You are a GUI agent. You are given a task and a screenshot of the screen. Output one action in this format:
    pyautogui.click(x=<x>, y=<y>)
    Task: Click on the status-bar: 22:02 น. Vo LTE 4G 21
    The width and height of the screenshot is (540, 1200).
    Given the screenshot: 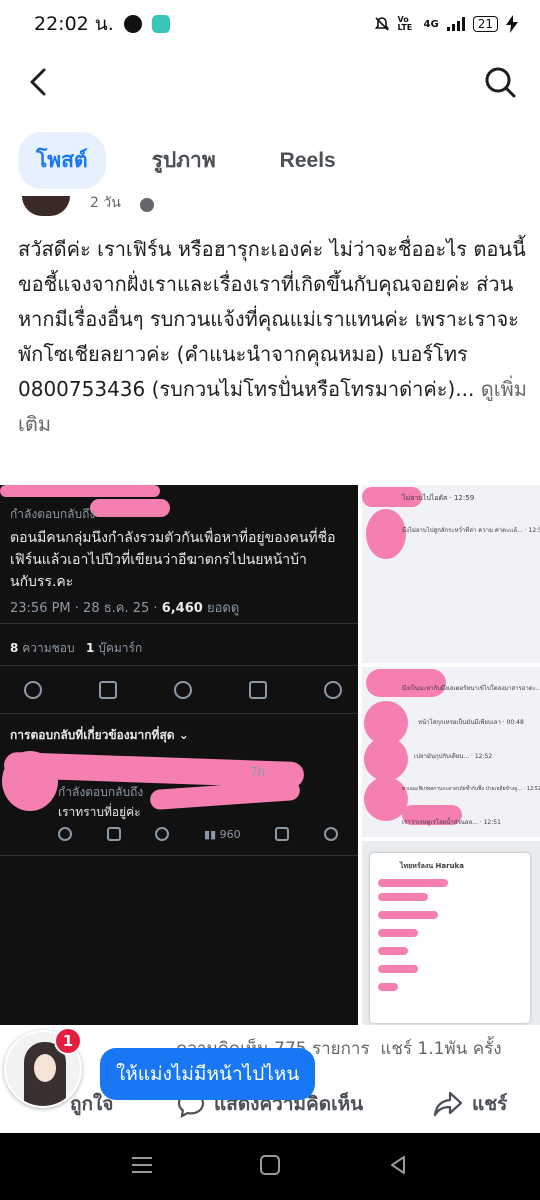 What is the action you would take?
    pyautogui.click(x=270, y=24)
    